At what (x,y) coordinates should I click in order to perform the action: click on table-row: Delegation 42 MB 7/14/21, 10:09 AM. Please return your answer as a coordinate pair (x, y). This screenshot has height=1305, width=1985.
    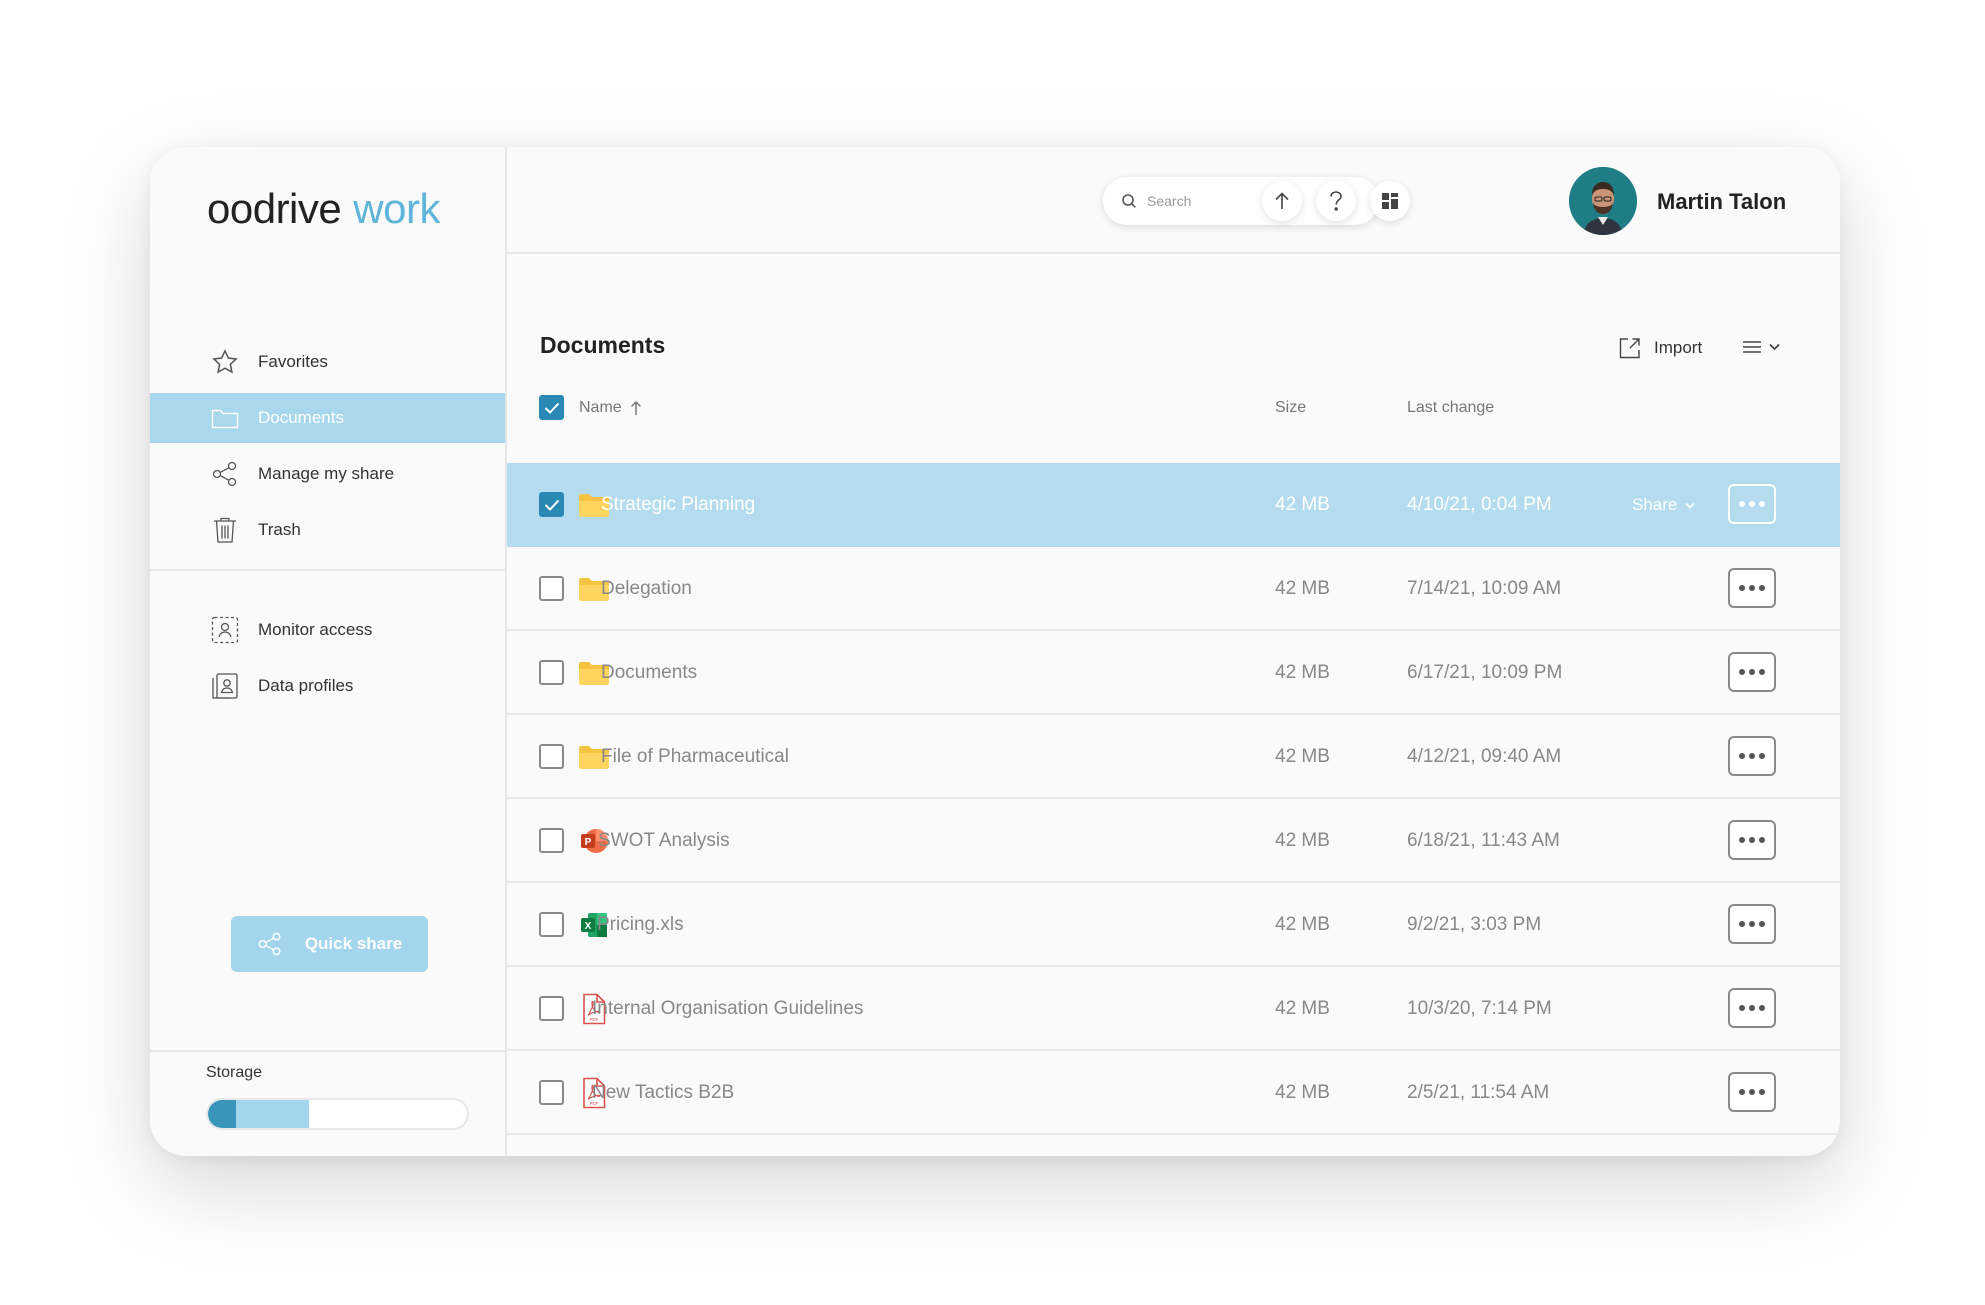
    Looking at the image, I should click on (1173, 589).